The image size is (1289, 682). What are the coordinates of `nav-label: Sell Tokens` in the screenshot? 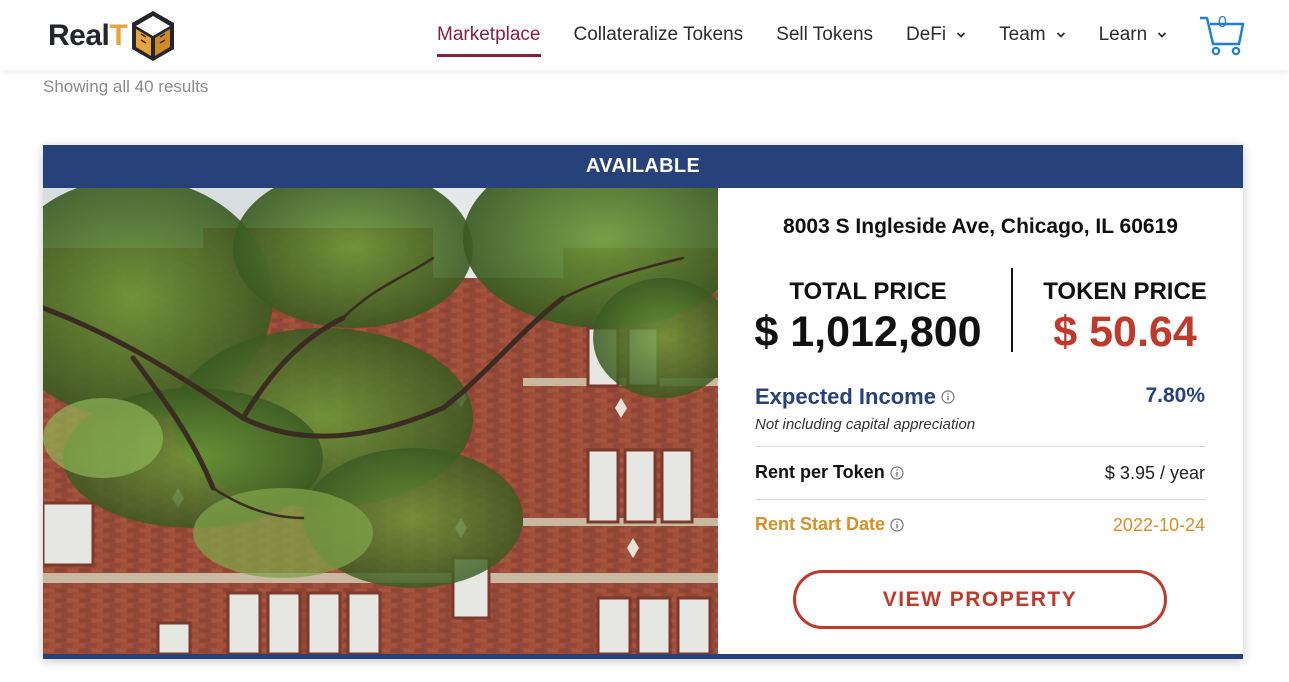 It's located at (825, 34).